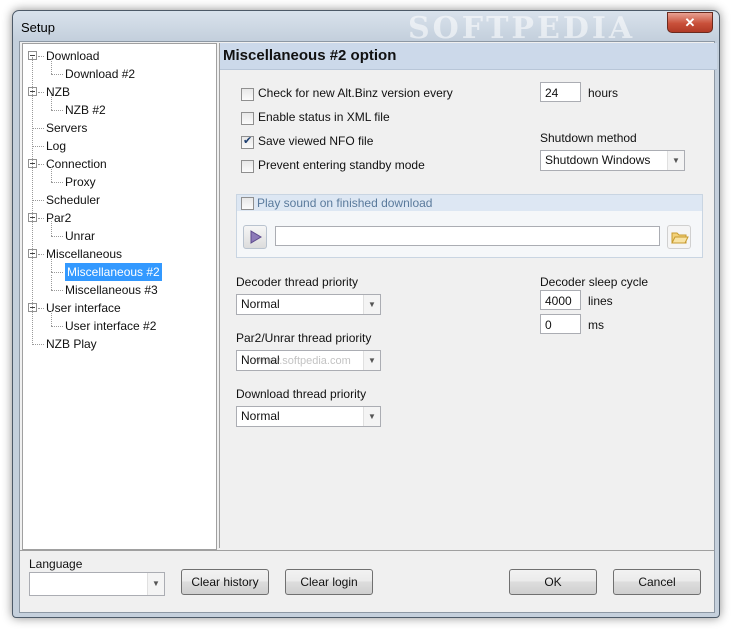 This screenshot has height=636, width=739. I want to click on sleep-lines-input: 4000, so click(560, 300).